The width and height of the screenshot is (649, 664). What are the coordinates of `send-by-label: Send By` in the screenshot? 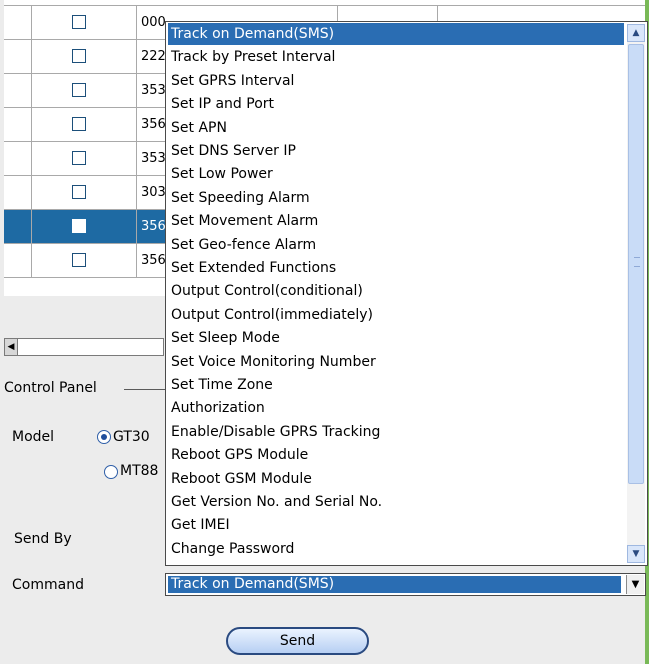 It's located at (43, 539).